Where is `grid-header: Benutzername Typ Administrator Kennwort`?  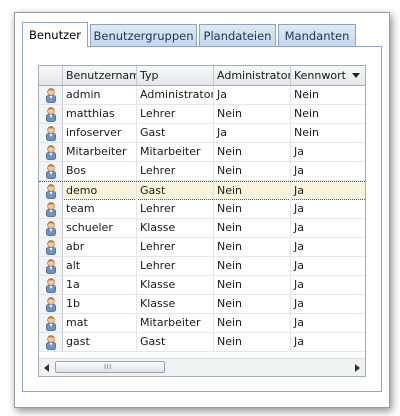 grid-header: Benutzername Typ Administrator Kennwort is located at coordinates (202, 76).